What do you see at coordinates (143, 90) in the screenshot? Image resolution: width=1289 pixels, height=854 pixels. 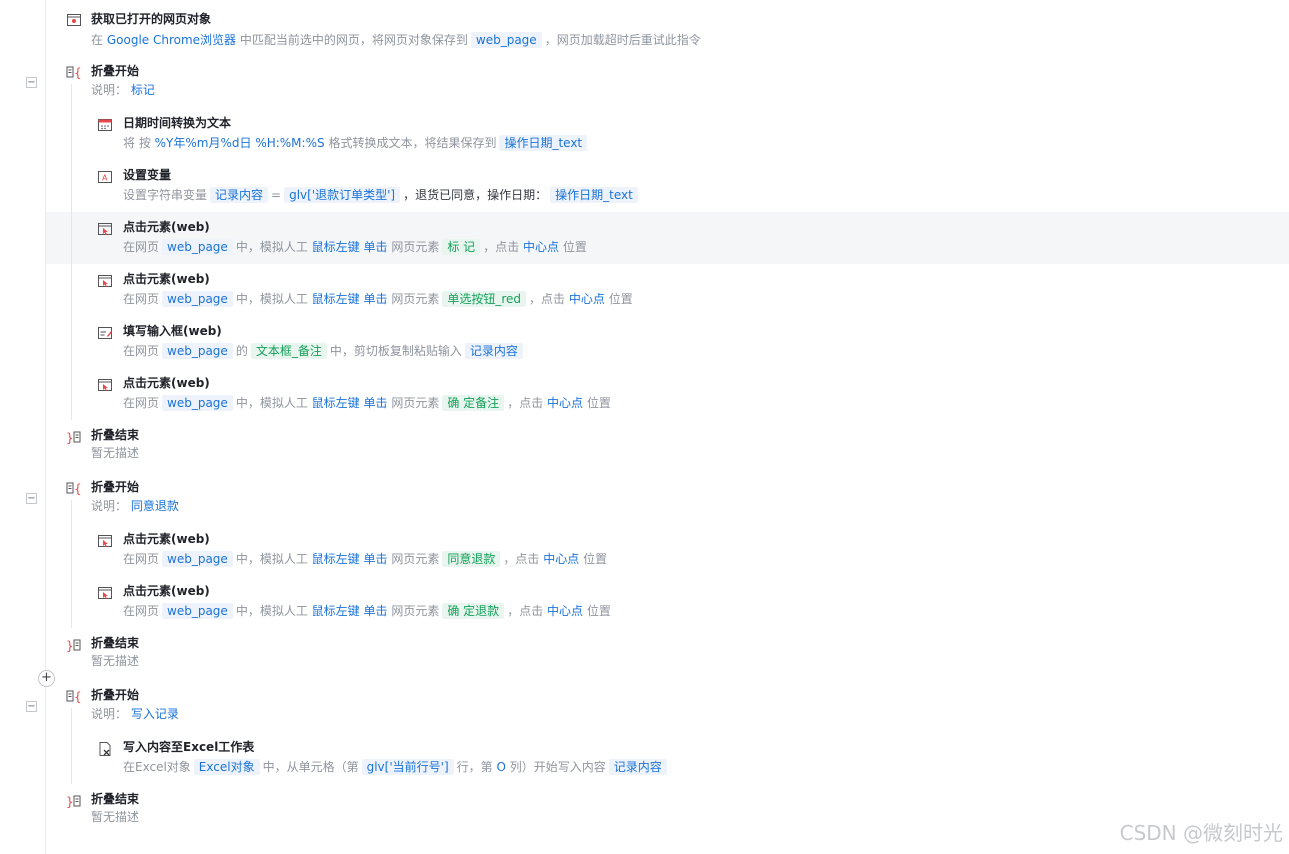 I see `fold-label: 标记` at bounding box center [143, 90].